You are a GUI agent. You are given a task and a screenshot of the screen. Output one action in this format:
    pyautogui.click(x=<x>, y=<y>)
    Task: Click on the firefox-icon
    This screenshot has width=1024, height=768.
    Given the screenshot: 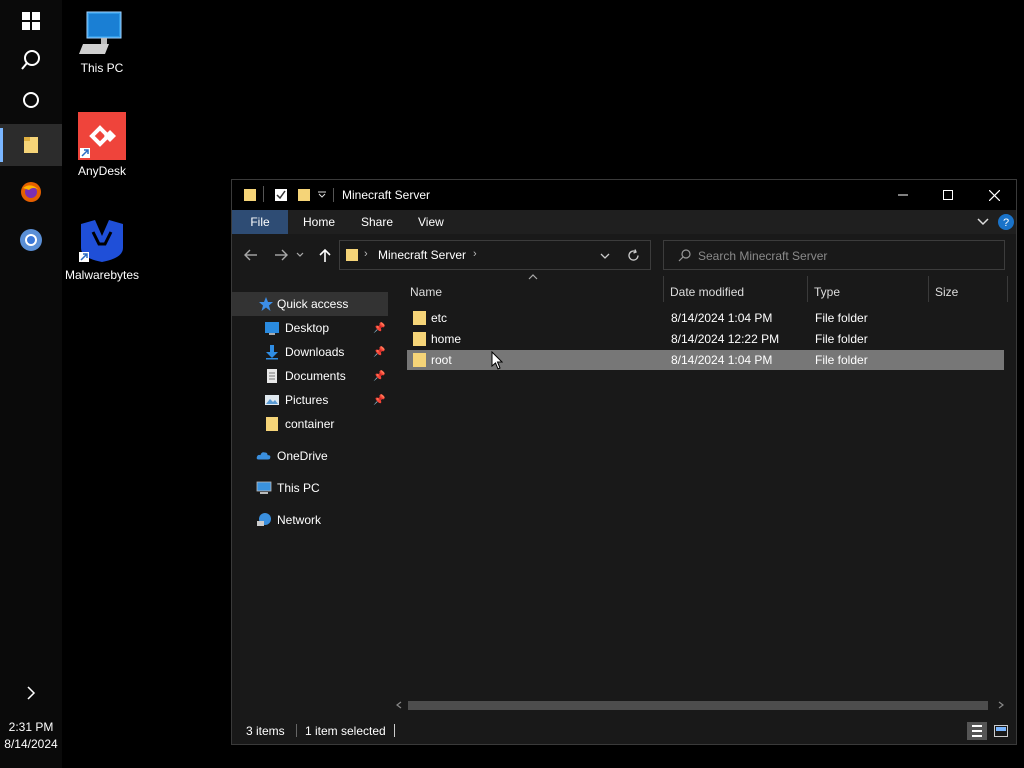 What is the action you would take?
    pyautogui.click(x=31, y=192)
    